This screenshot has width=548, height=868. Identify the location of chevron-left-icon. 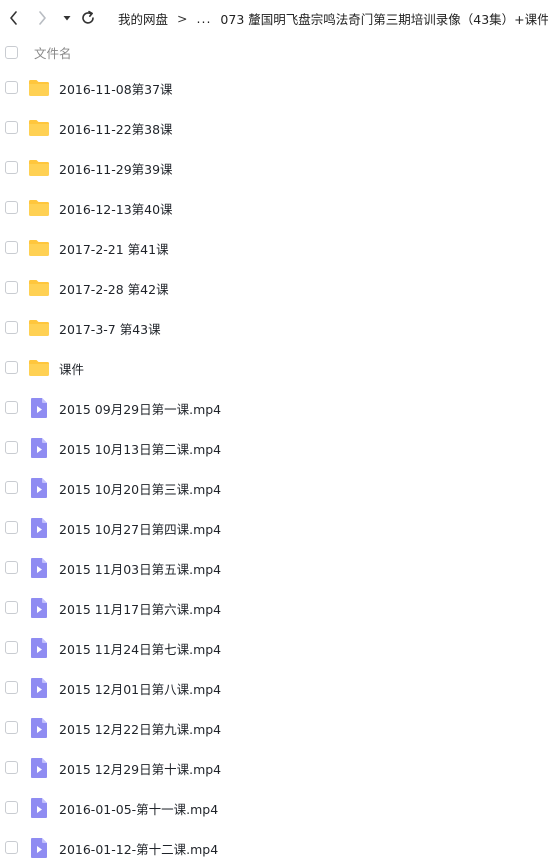
(13, 18).